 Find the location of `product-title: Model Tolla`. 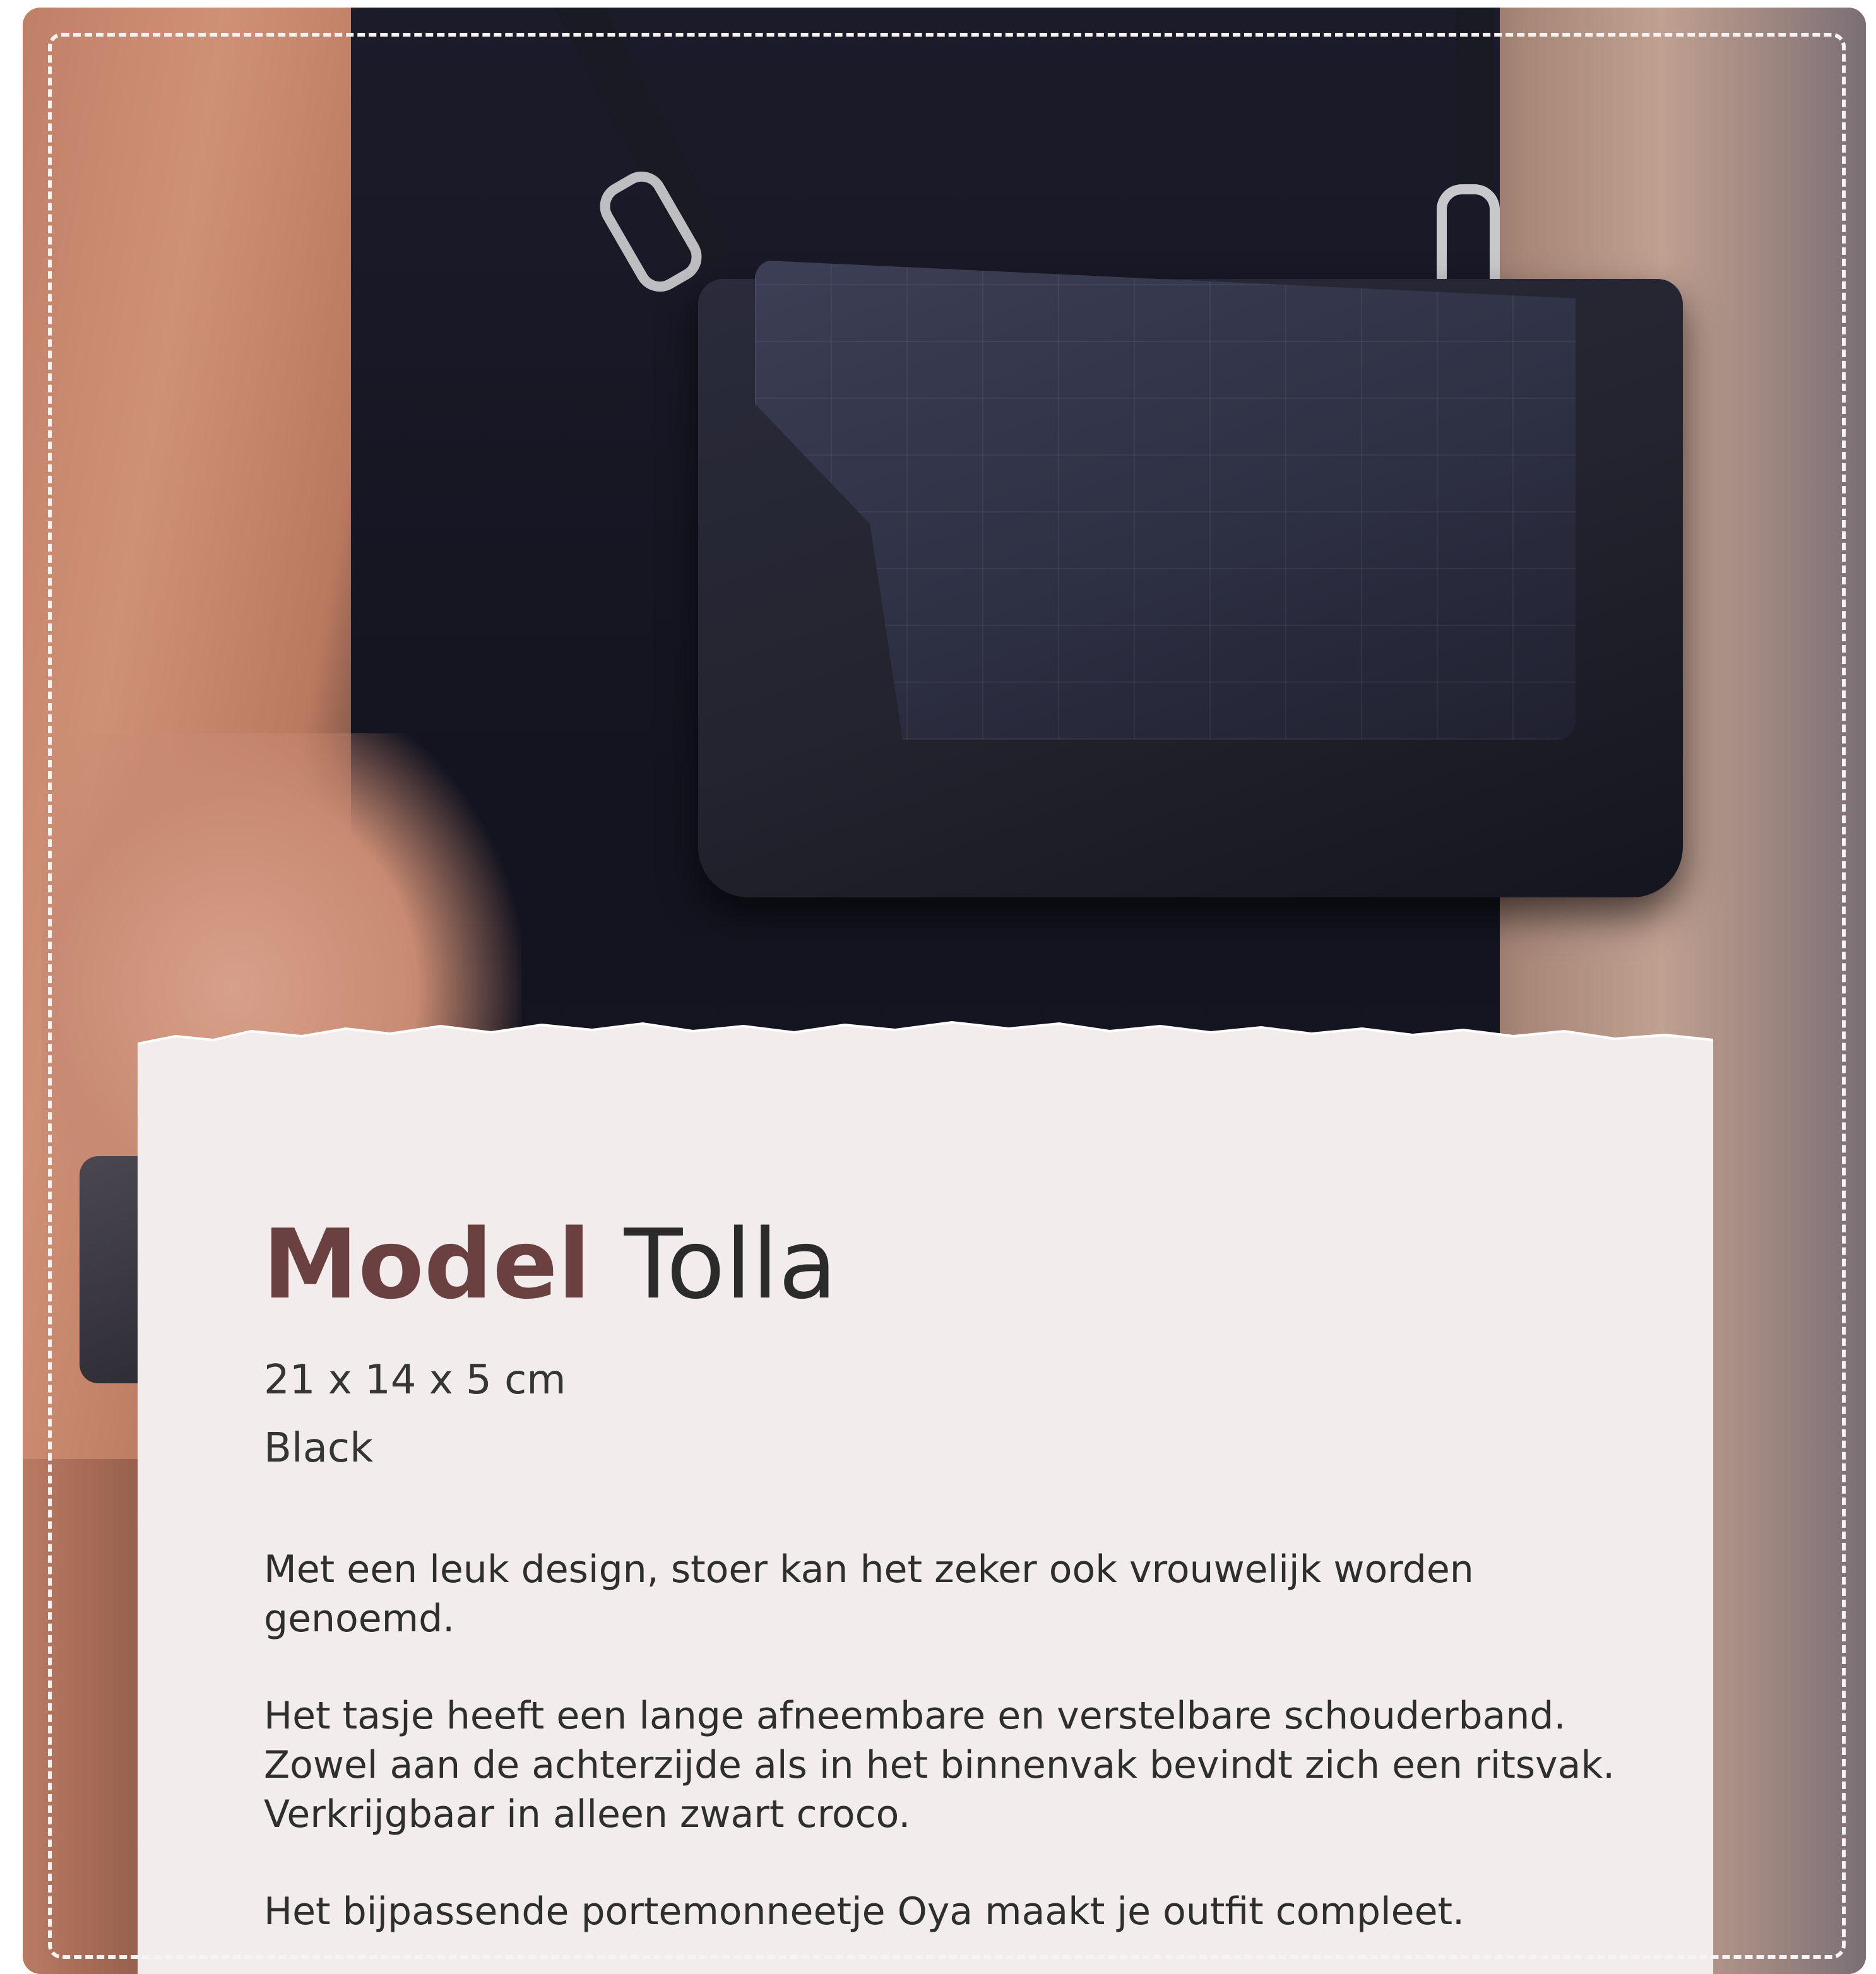

product-title: Model Tolla is located at coordinates (550, 1264).